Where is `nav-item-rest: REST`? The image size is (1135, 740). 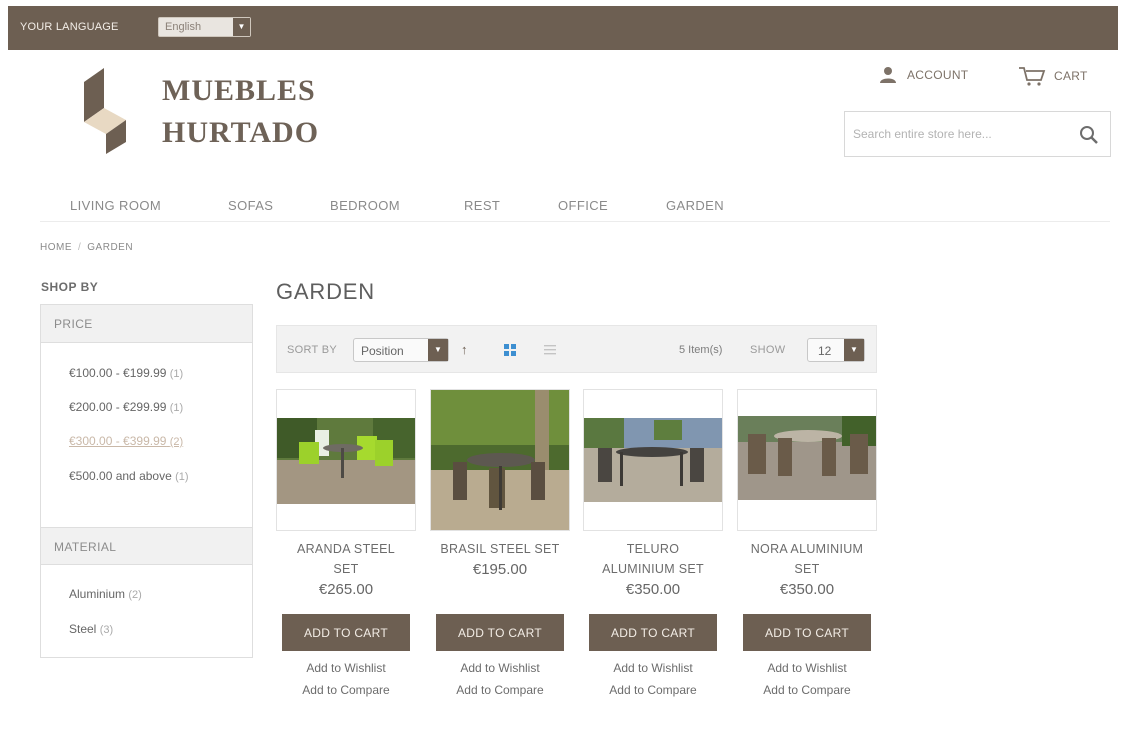 nav-item-rest: REST is located at coordinates (482, 205).